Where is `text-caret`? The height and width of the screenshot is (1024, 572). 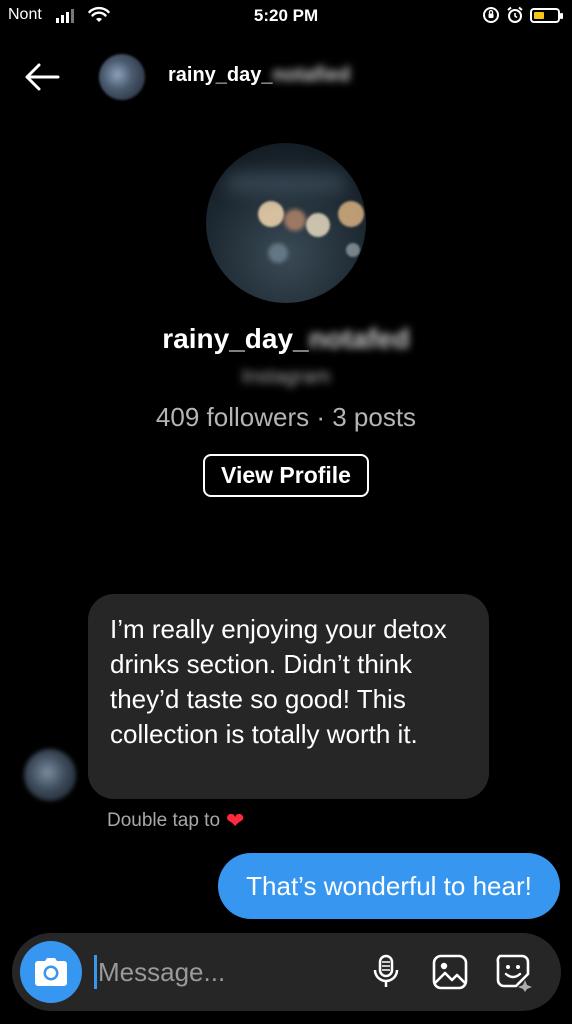 text-caret is located at coordinates (95, 972).